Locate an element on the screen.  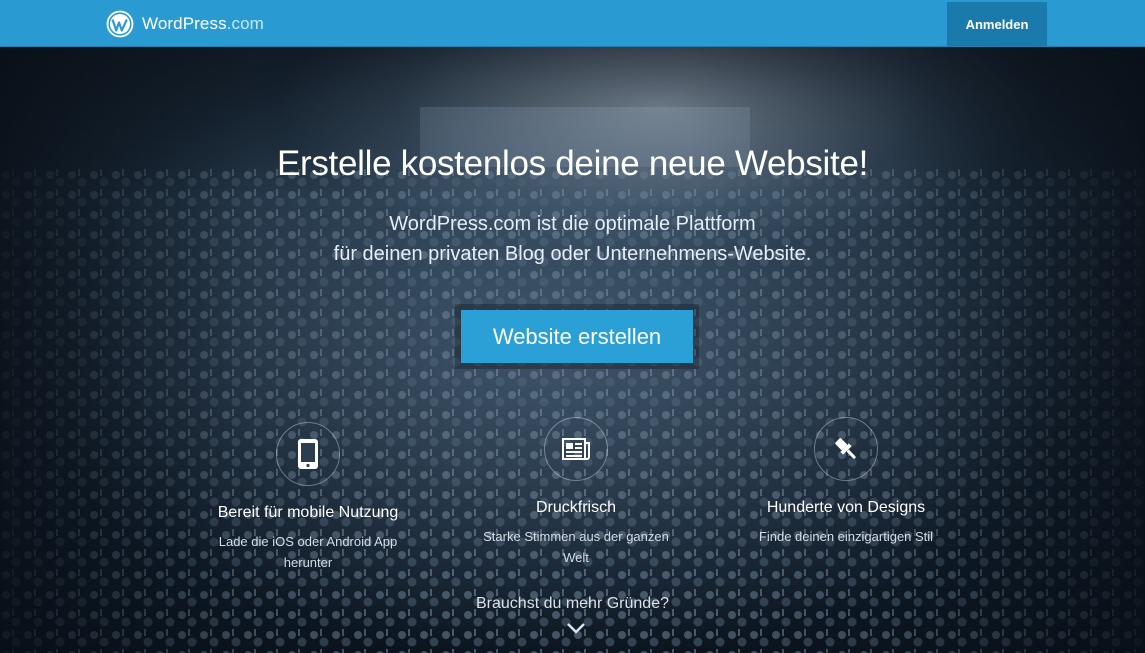
hero-subline-1: WordPress.com ist die optimale Plattform is located at coordinates (572, 224).